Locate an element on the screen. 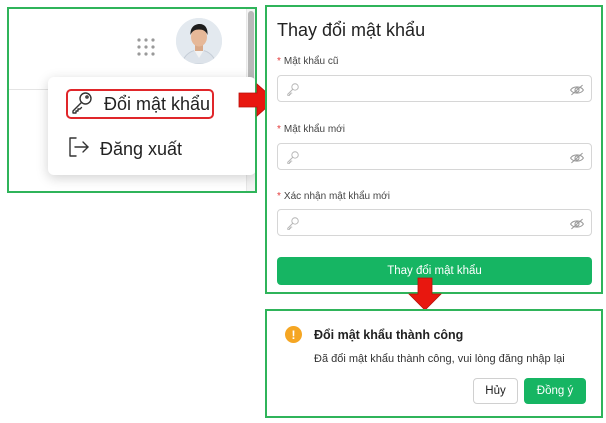  confirm-password-field is located at coordinates (434, 222).